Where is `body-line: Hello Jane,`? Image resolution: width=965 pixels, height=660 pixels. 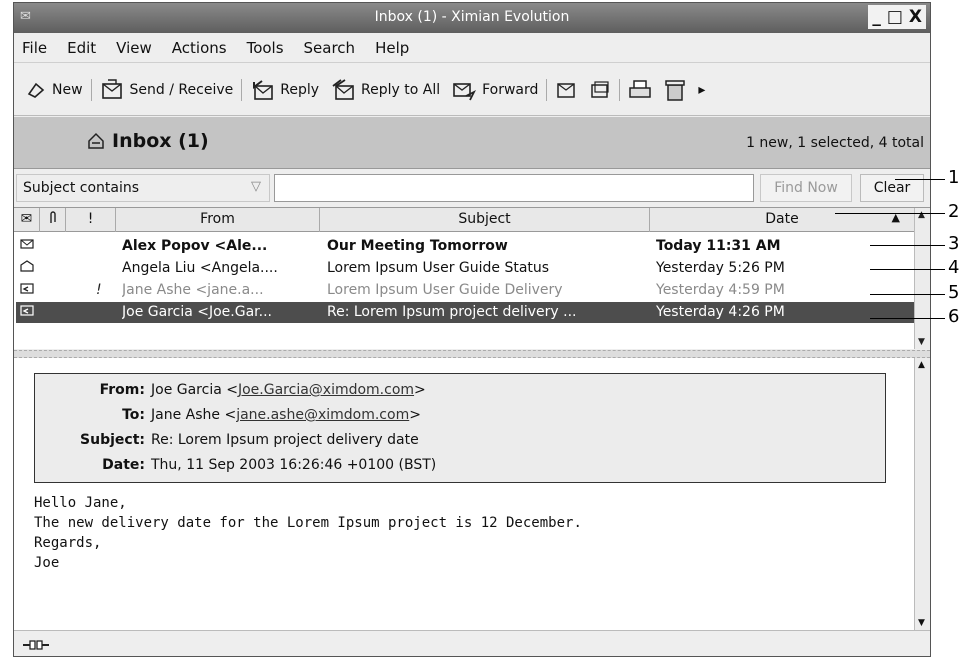 body-line: Hello Jane, is located at coordinates (80, 503).